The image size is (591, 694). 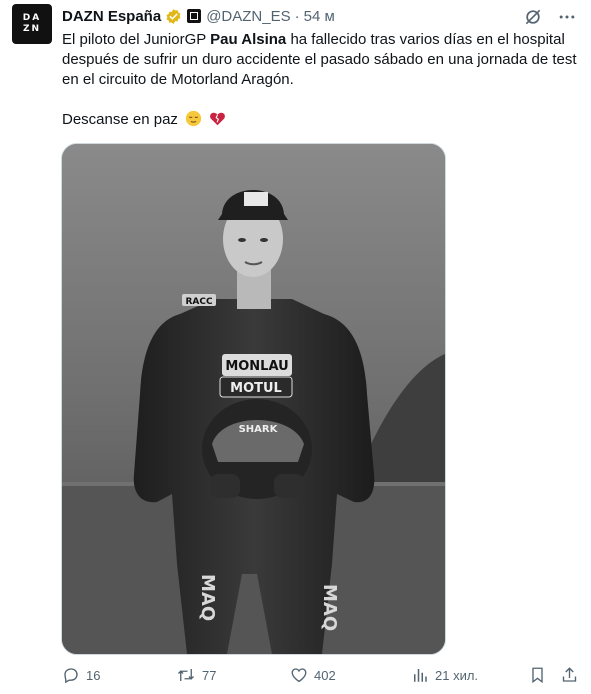 What do you see at coordinates (256, 388) in the screenshot?
I see `sponsor-motul: MOTUL` at bounding box center [256, 388].